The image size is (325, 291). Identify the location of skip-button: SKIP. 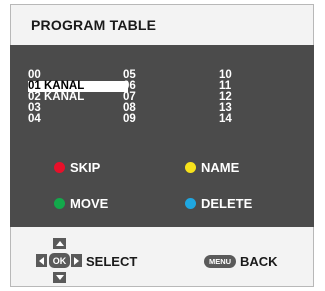
(77, 167).